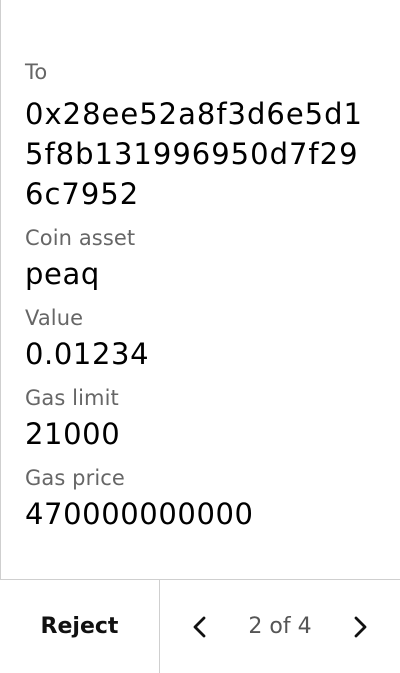 The image size is (400, 673). Describe the element at coordinates (0, 336) in the screenshot. I see `left-divider` at that location.